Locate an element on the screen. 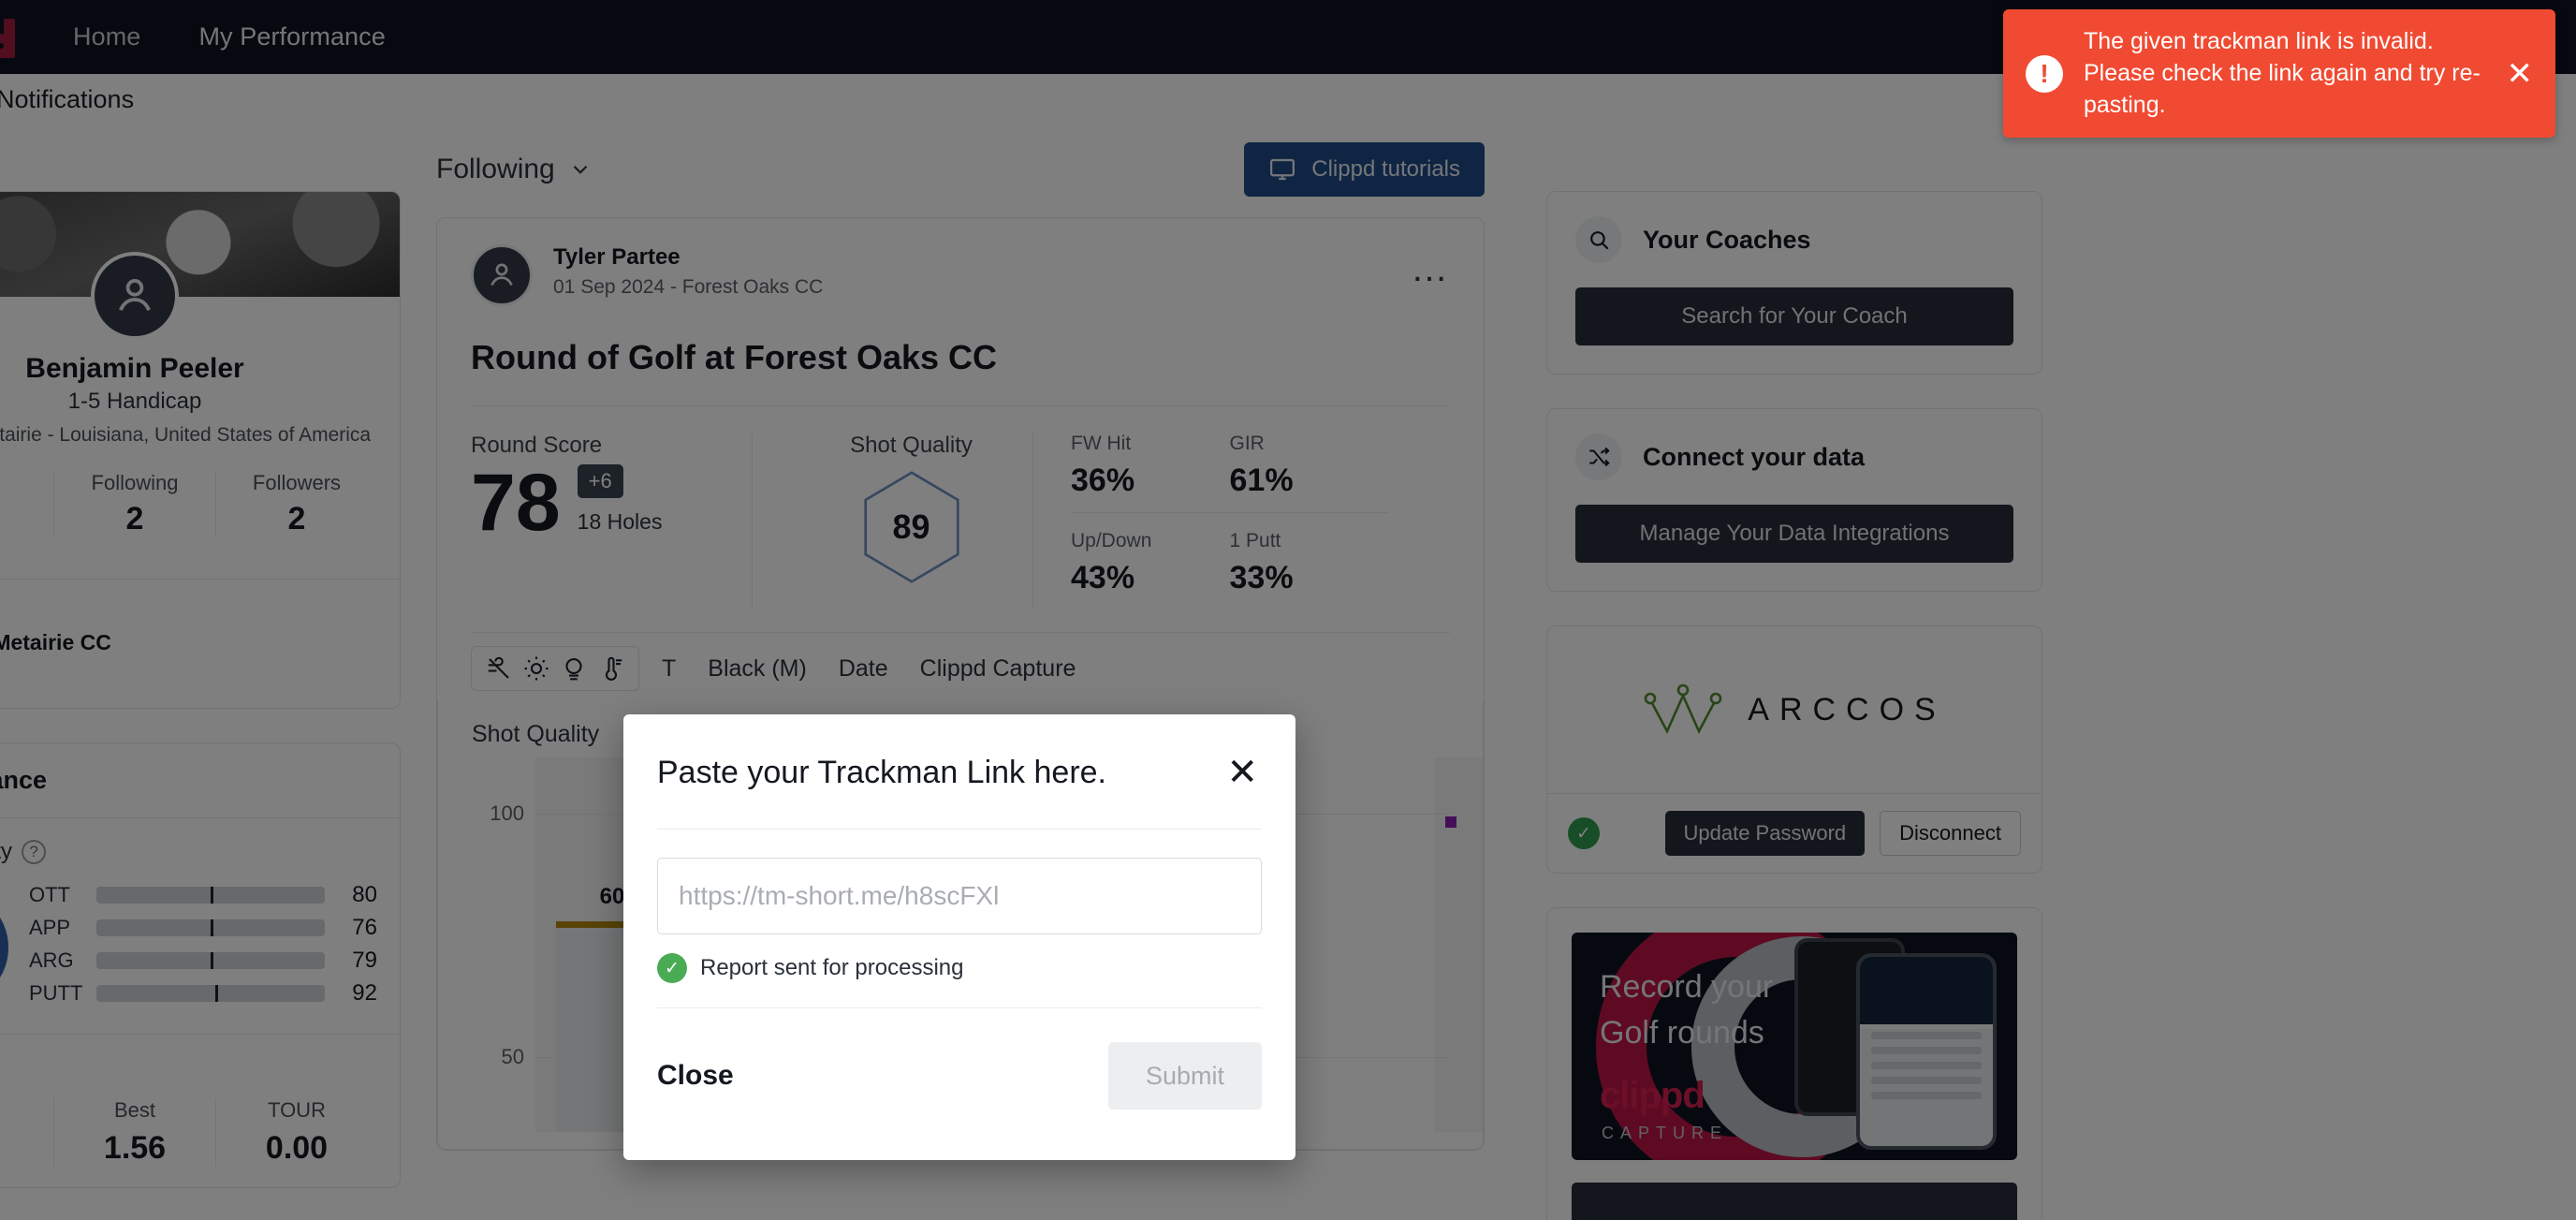 The height and width of the screenshot is (1220, 2576). modal-status: ✓ Report sent for processing is located at coordinates (960, 971).